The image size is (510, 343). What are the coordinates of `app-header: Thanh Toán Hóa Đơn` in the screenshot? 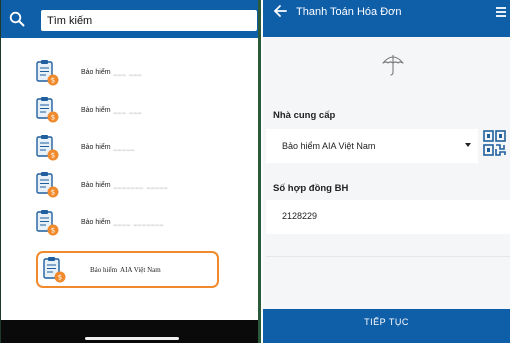 It's located at (386, 18).